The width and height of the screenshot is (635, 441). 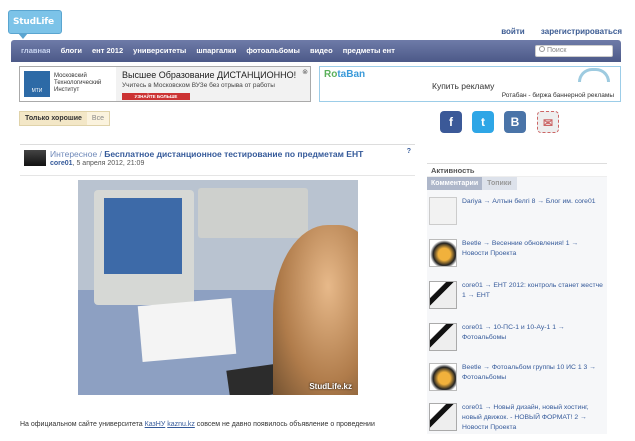 I want to click on mti-name: Московский Технологический Институт, so click(x=77, y=83).